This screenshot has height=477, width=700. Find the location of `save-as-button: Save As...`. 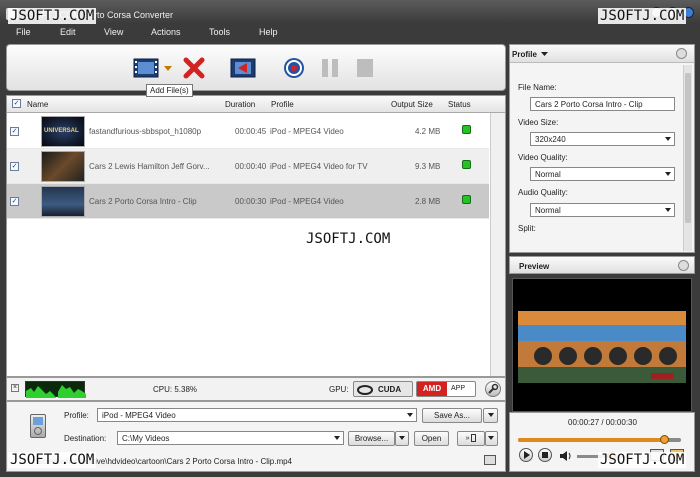

save-as-button: Save As... is located at coordinates (452, 415).